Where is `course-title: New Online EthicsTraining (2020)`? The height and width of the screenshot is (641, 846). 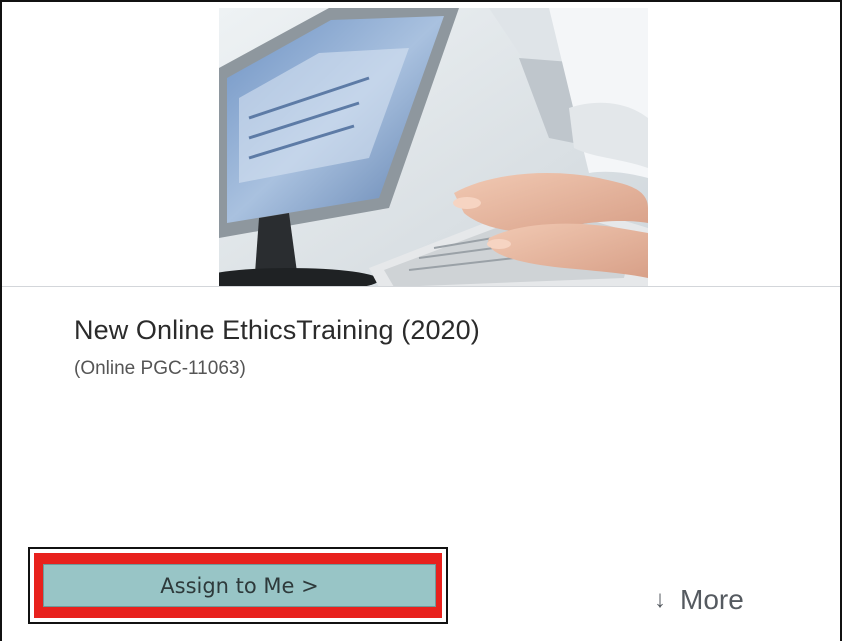
course-title: New Online EthicsTraining (2020) is located at coordinates (277, 330).